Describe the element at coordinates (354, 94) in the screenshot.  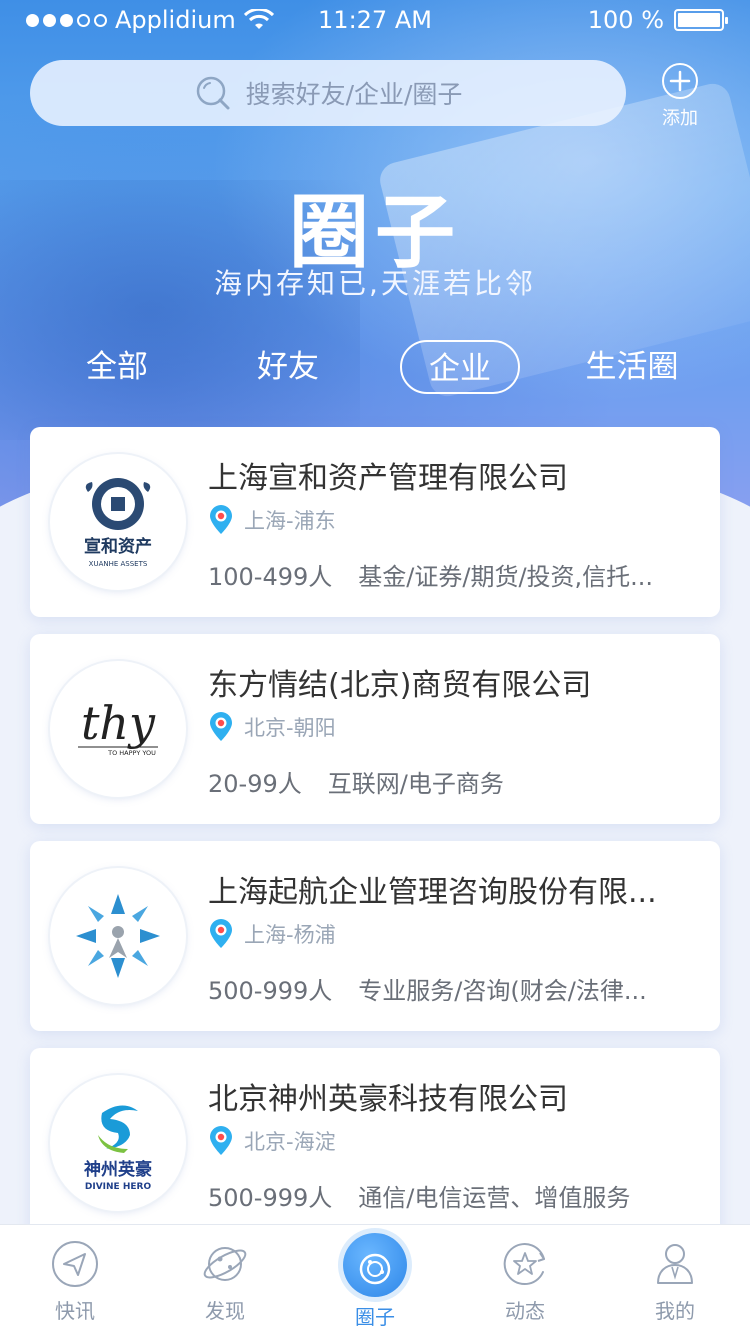
I see `search-placeholder: 搜索好友/企业/圈子` at that location.